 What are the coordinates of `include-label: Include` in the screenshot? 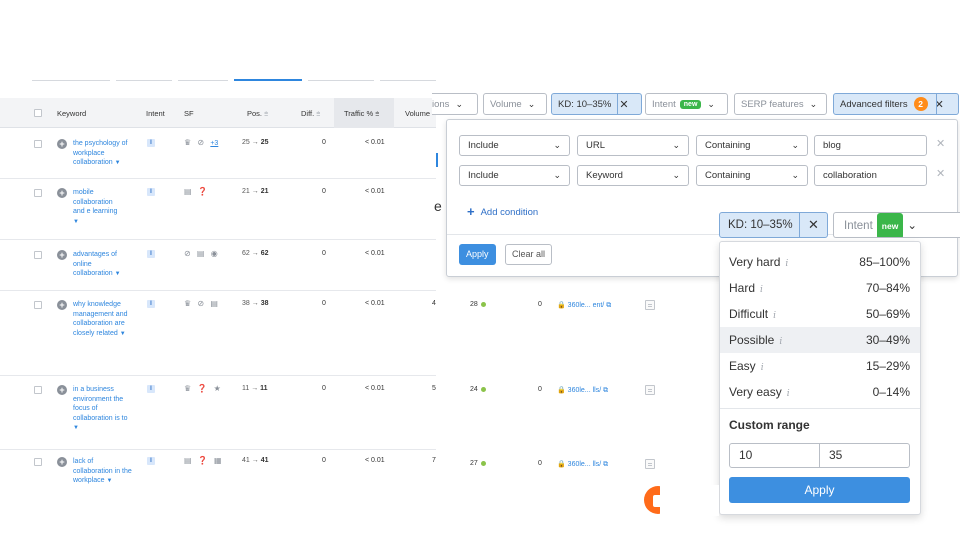 It's located at (483, 175).